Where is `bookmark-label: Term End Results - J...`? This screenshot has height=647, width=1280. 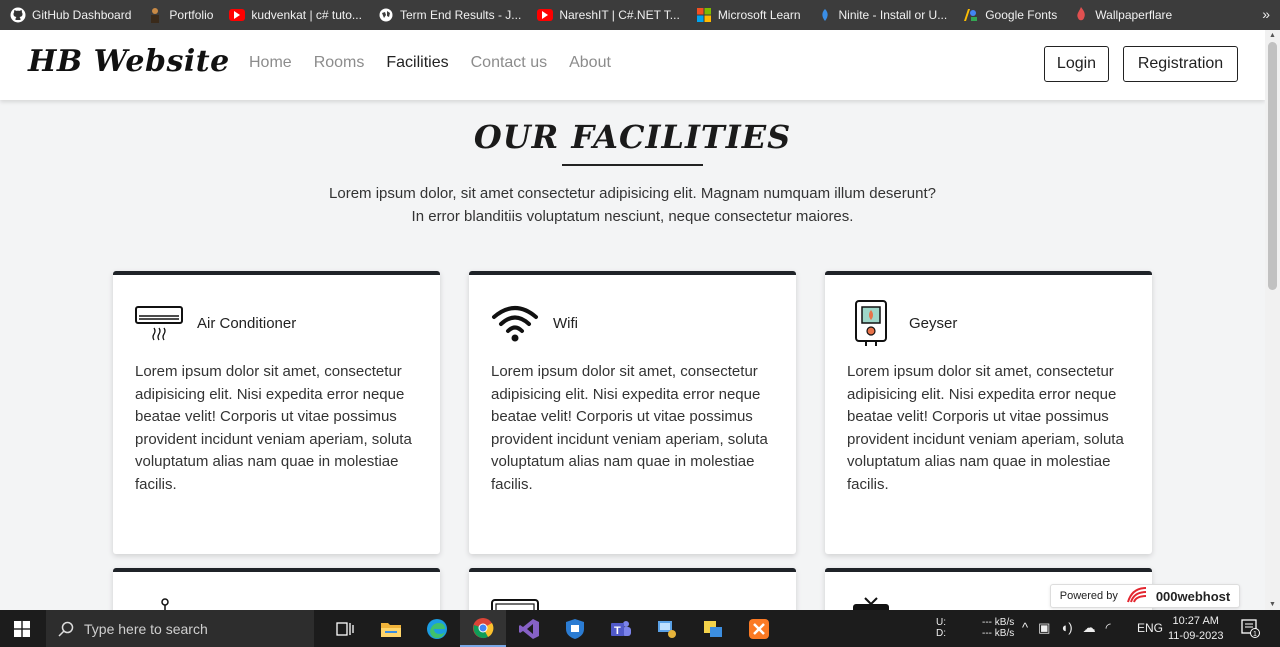
bookmark-label: Term End Results - J... is located at coordinates (460, 15).